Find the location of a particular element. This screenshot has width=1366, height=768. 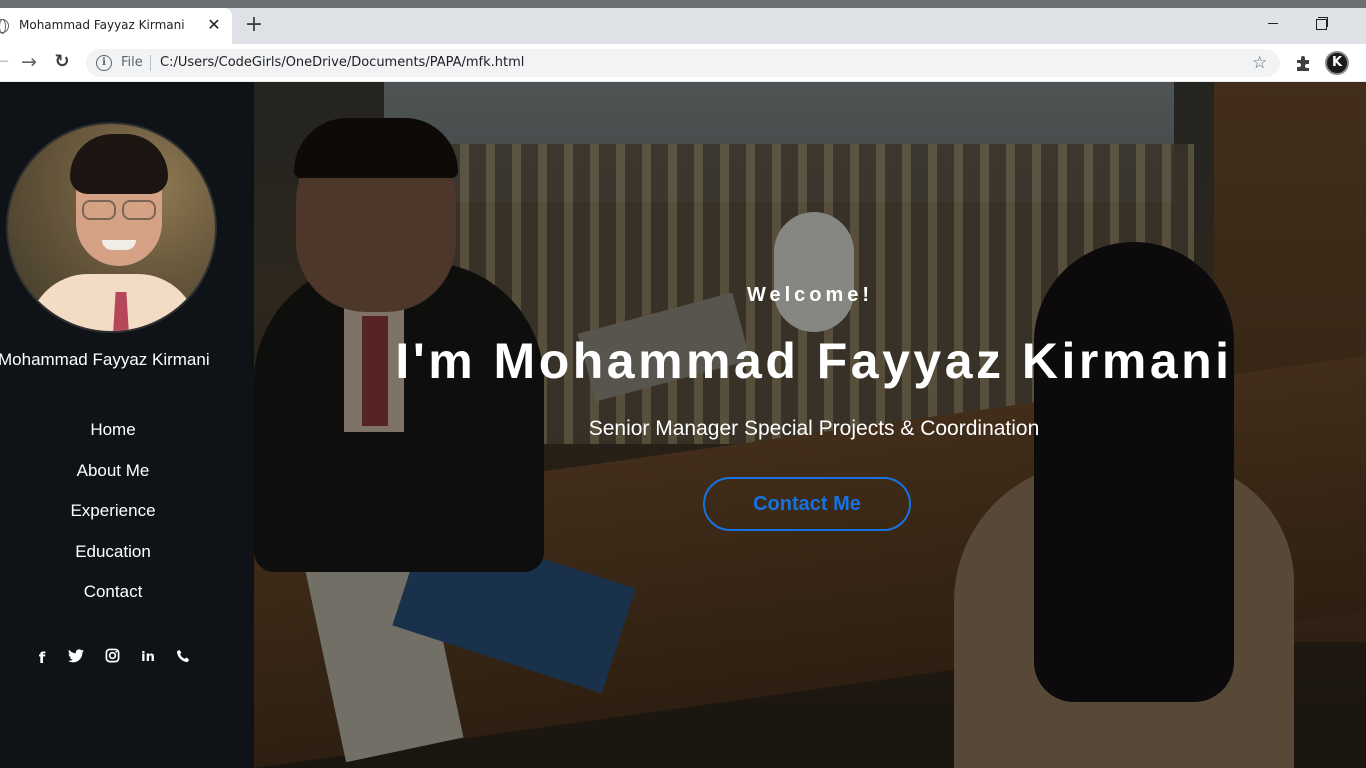

nav-education: Education is located at coordinates (113, 560).